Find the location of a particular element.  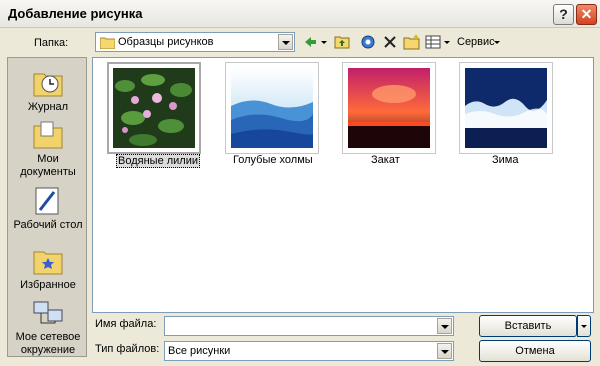

delete-icon is located at coordinates (390, 42).